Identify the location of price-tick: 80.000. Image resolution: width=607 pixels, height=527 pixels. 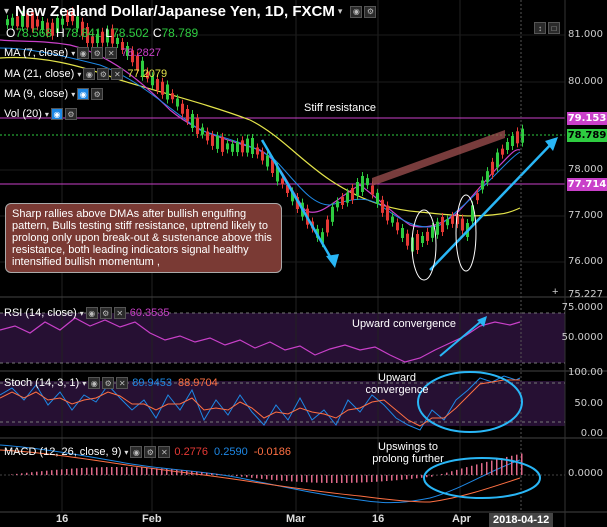
(585, 81).